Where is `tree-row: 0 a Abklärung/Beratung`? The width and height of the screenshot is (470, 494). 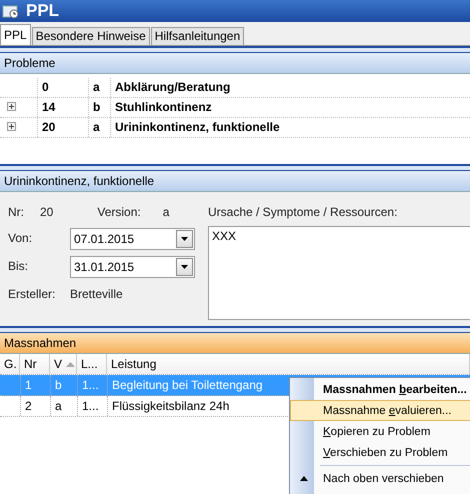 tree-row: 0 a Abklärung/Beratung is located at coordinates (235, 88).